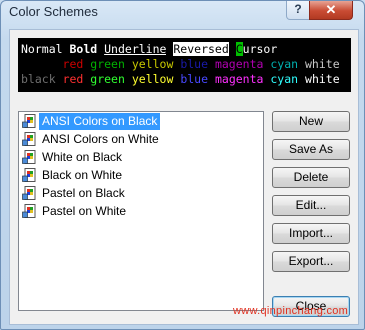 This screenshot has width=365, height=330. I want to click on preview-line-2: red green yellow blue magenta cyan white, so click(184, 64).